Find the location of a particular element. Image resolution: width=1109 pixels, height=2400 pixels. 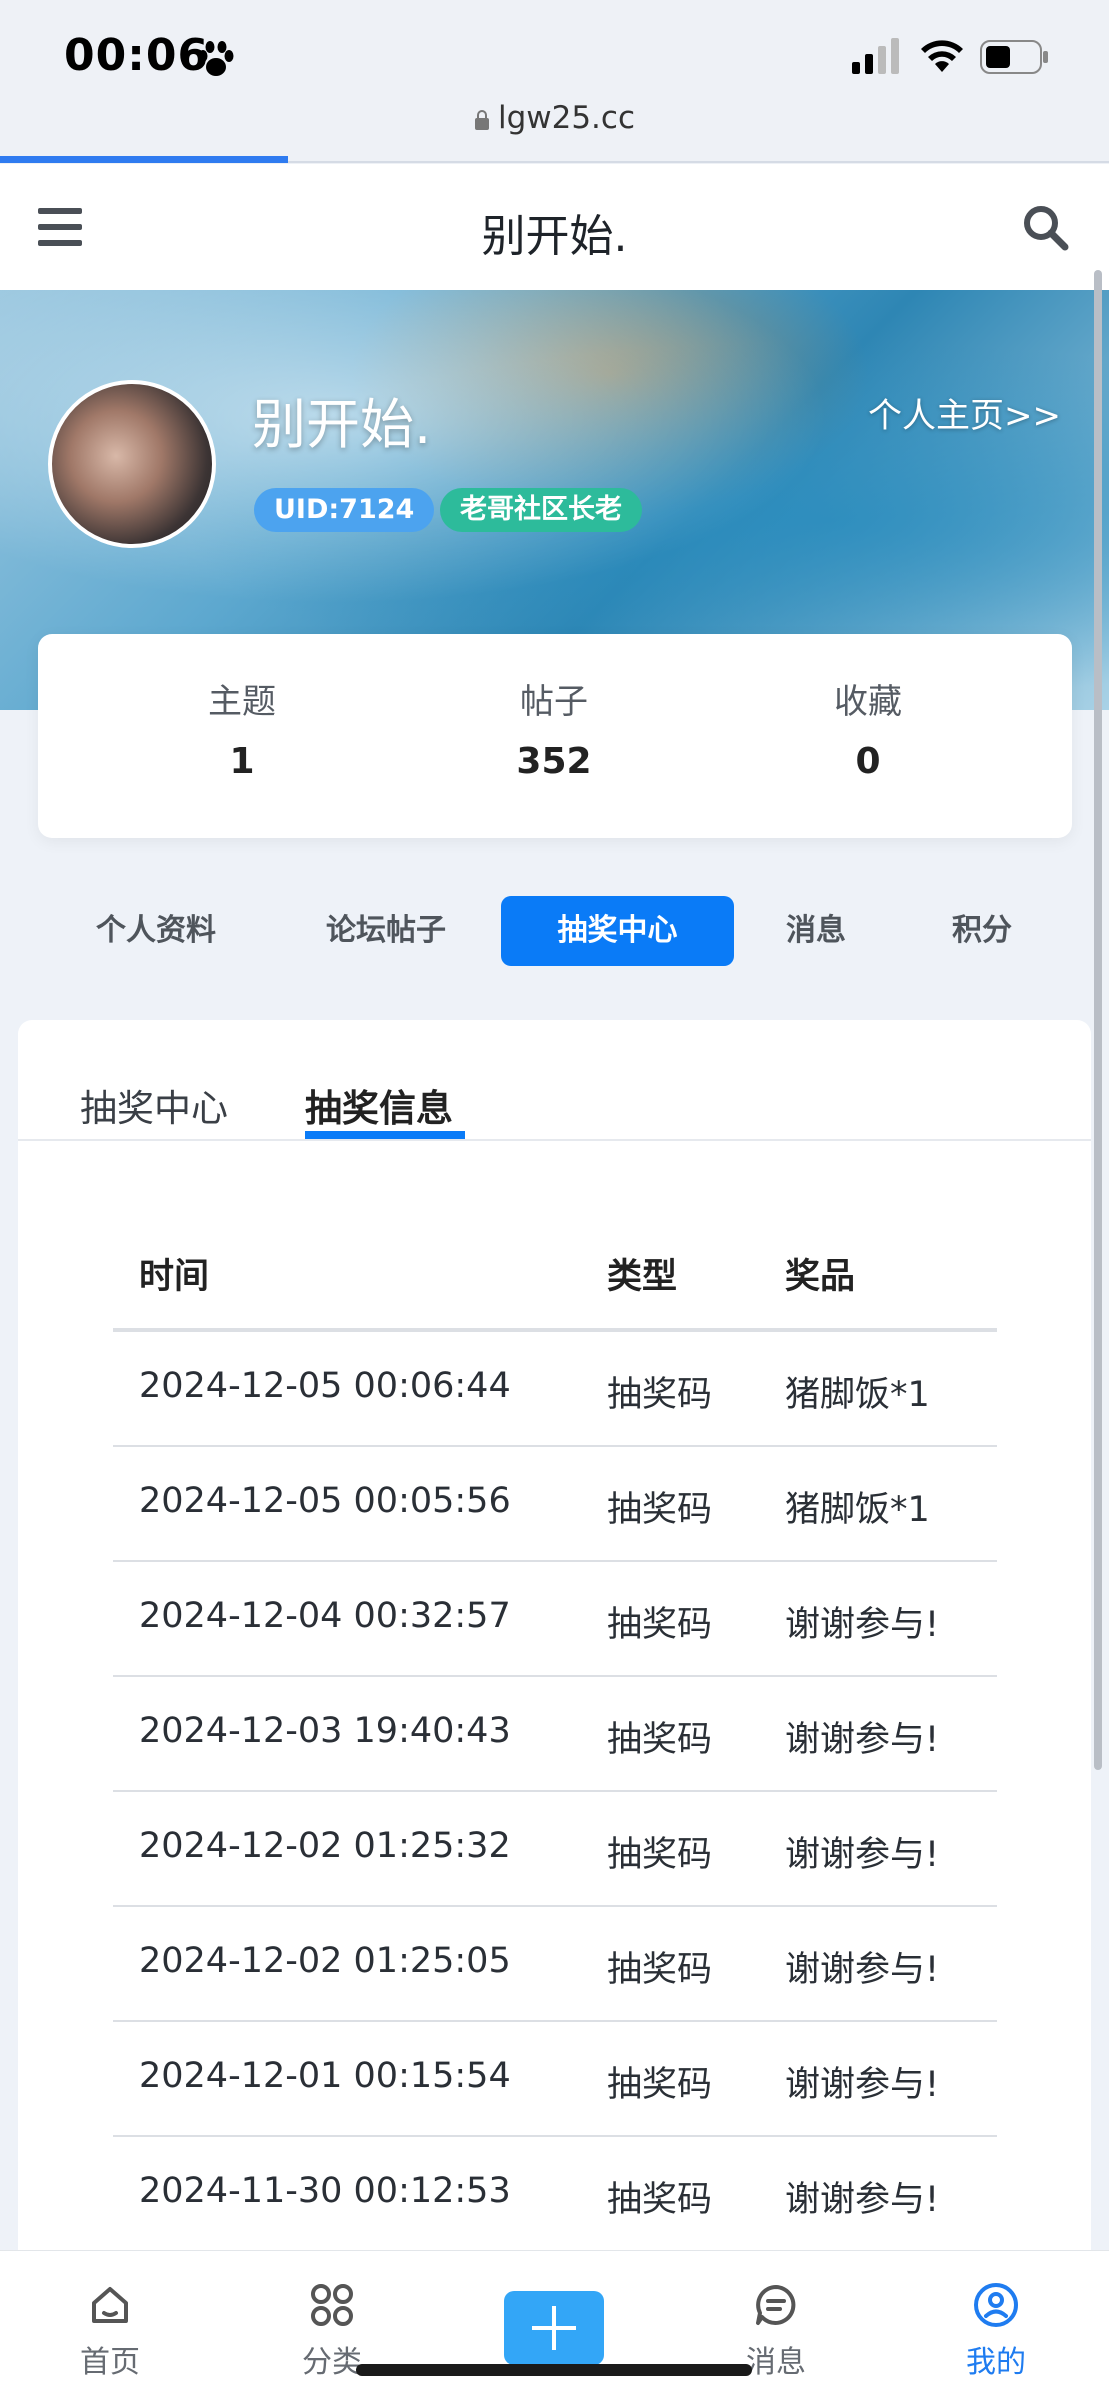

cell-time: 2024-12-05 00:05:56 is located at coordinates (325, 1501).